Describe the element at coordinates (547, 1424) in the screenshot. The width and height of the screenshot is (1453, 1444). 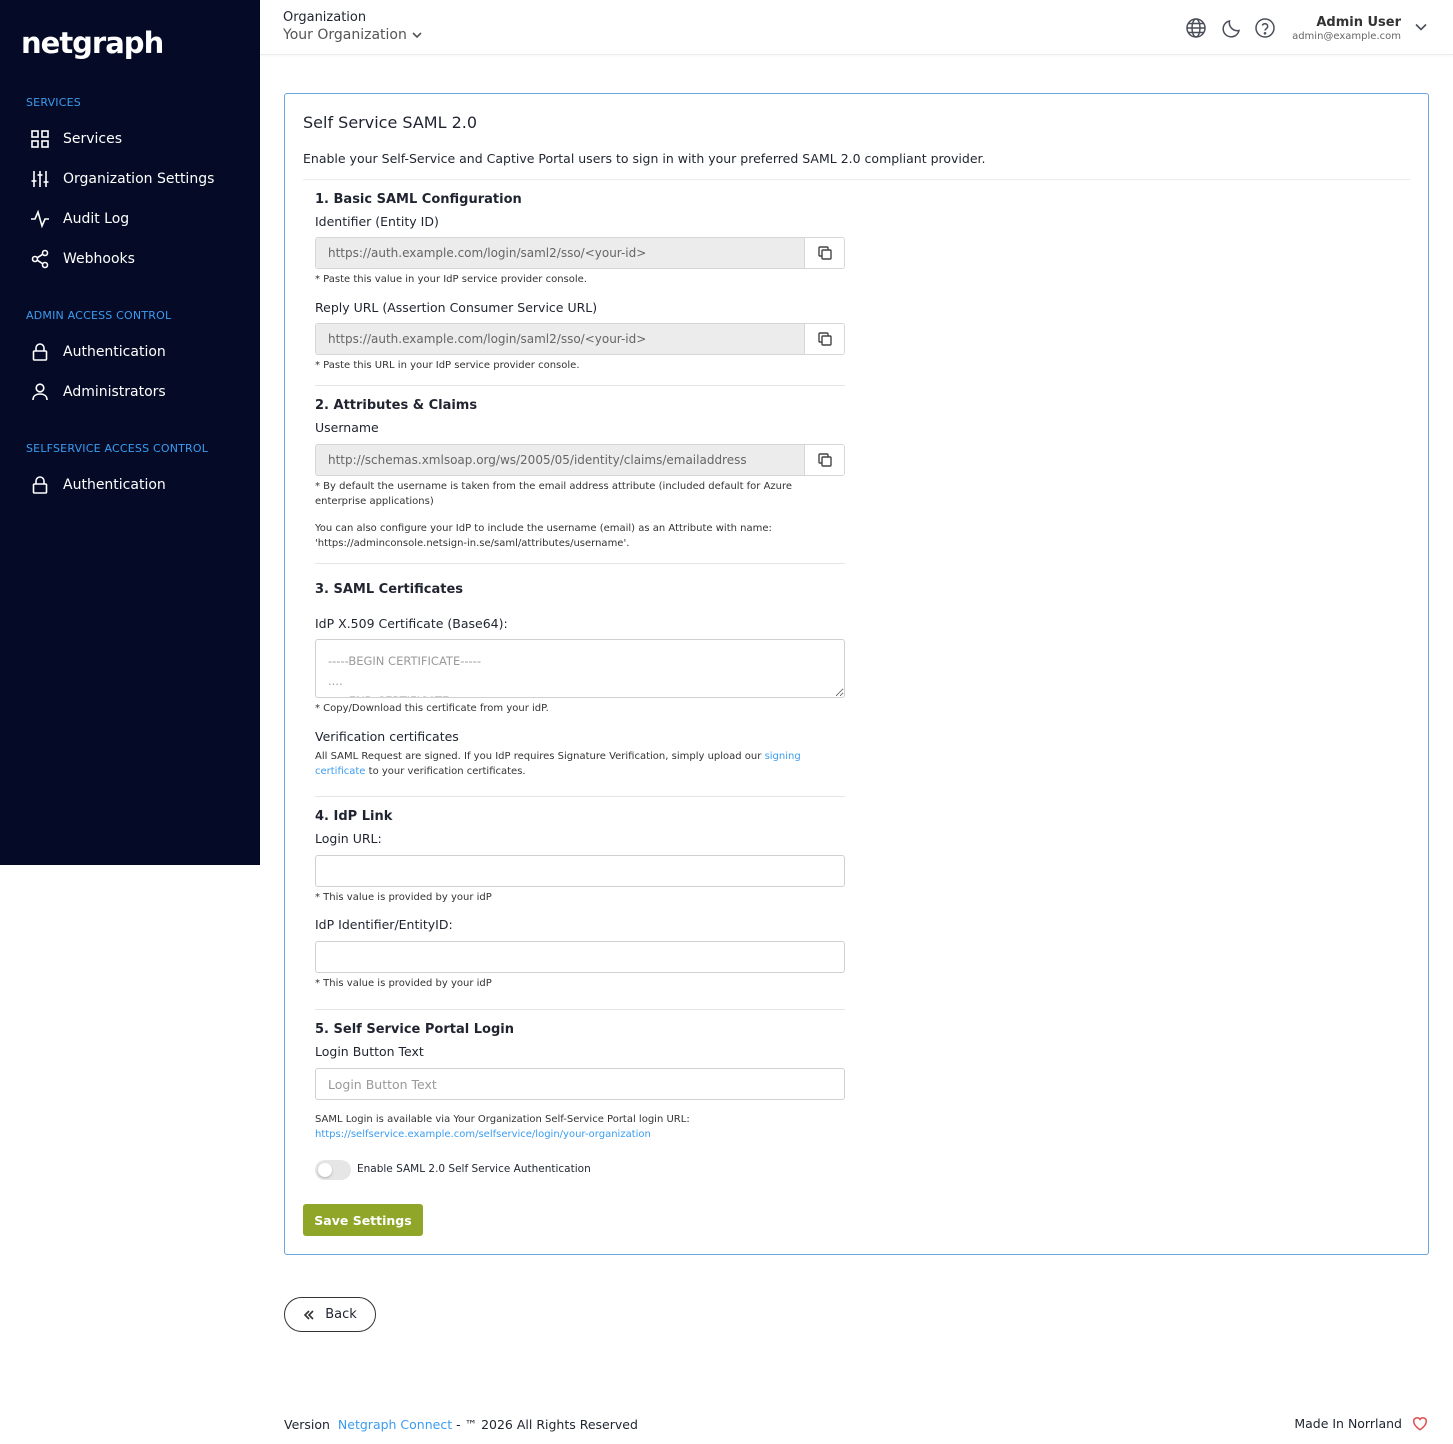
I see `footer-rights: - ™ 2026 All Rights Reserved` at that location.